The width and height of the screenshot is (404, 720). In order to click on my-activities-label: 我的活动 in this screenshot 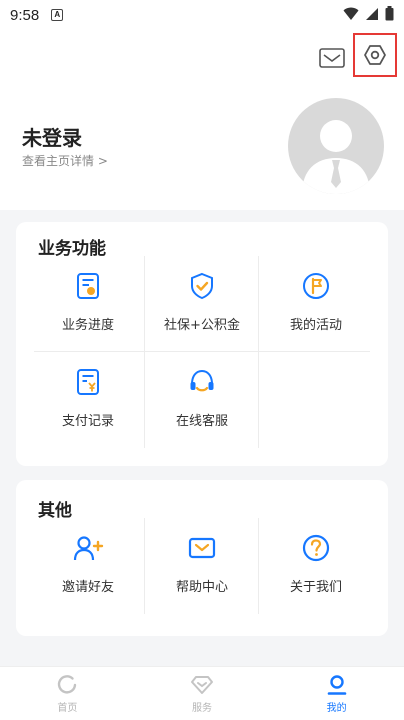, I will do `click(315, 325)`.